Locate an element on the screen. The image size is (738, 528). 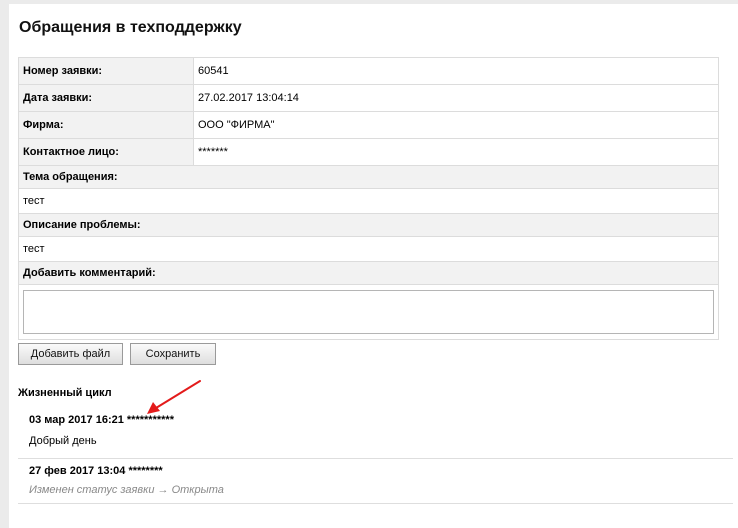
description-label: Описание проблемы: is located at coordinates (368, 225).